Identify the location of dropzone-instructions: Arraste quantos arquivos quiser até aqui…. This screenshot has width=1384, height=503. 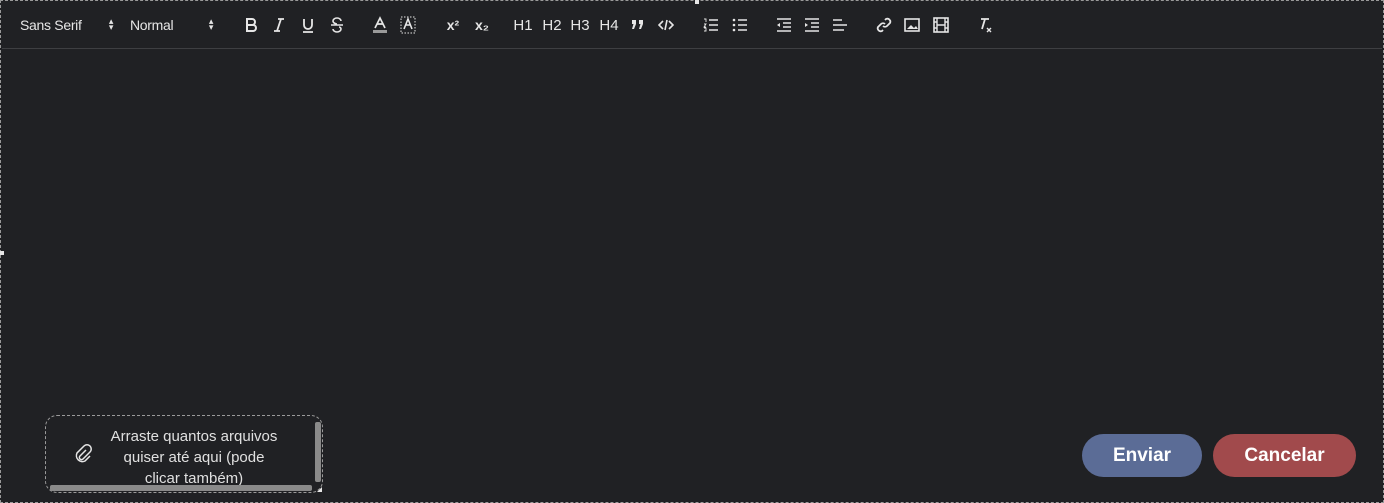
(194, 457).